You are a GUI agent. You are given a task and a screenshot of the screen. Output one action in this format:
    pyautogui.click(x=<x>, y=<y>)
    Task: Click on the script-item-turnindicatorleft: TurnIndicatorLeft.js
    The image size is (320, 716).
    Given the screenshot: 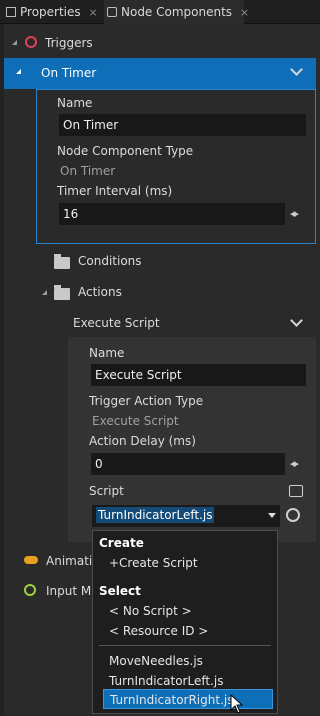 What is the action you would take?
    pyautogui.click(x=201, y=681)
    